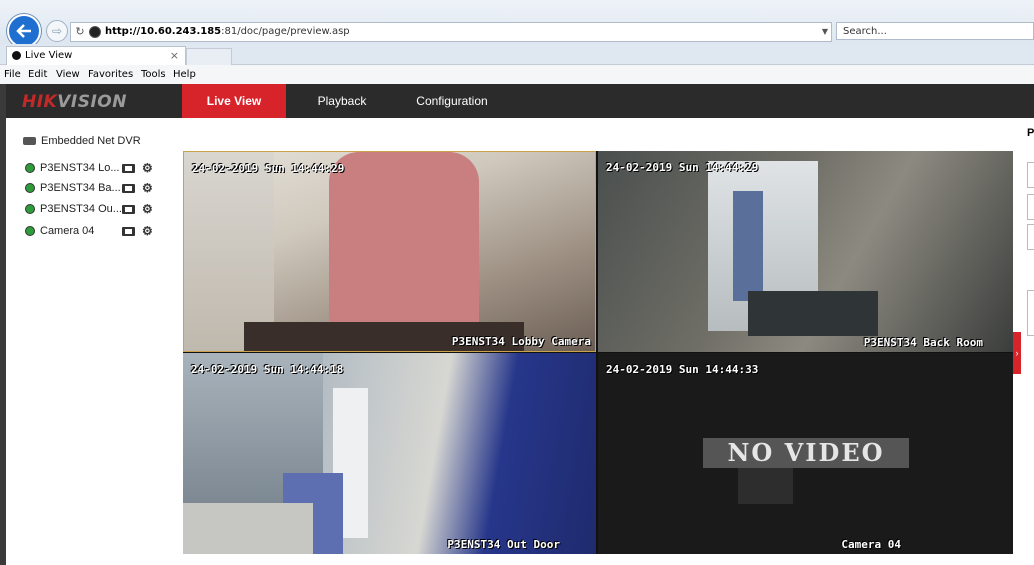 The height and width of the screenshot is (565, 1034). I want to click on url-host: http://10.60.243.185, so click(163, 31).